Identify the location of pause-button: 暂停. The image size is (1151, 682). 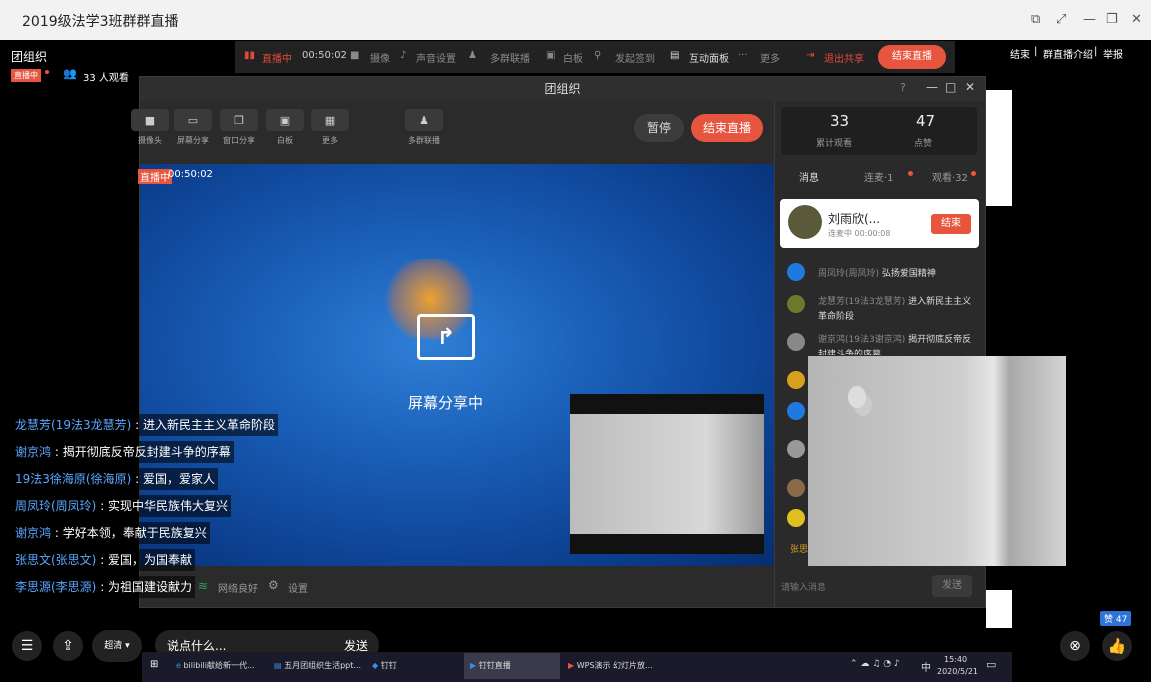
(659, 128).